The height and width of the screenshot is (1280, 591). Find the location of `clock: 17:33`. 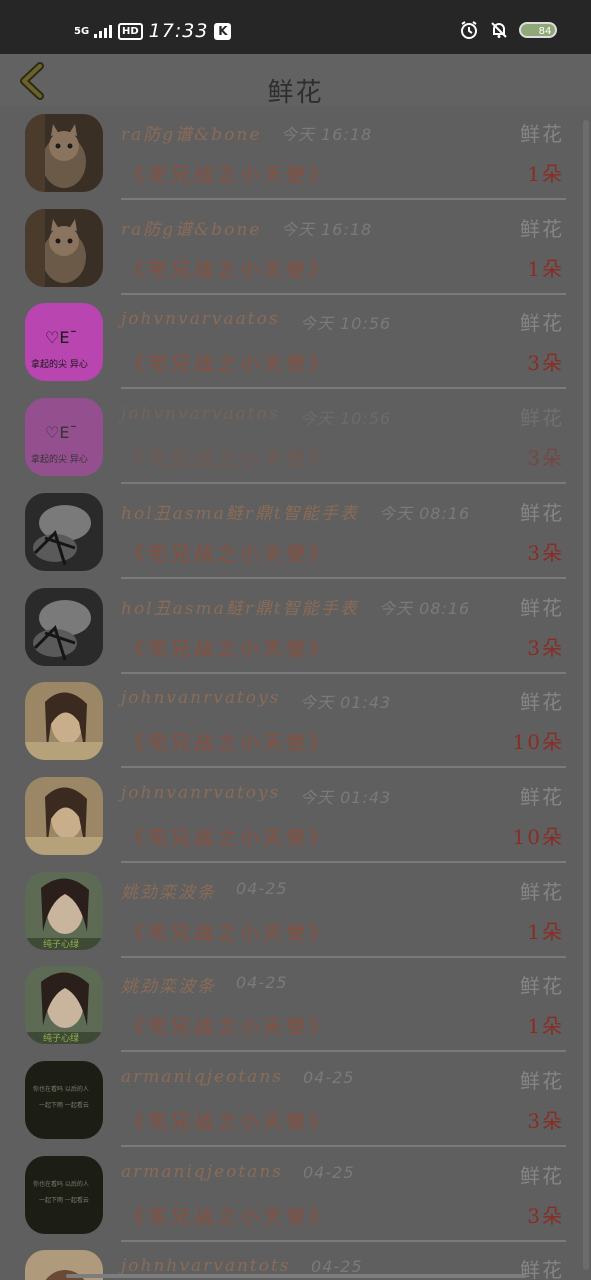

clock: 17:33 is located at coordinates (178, 31).